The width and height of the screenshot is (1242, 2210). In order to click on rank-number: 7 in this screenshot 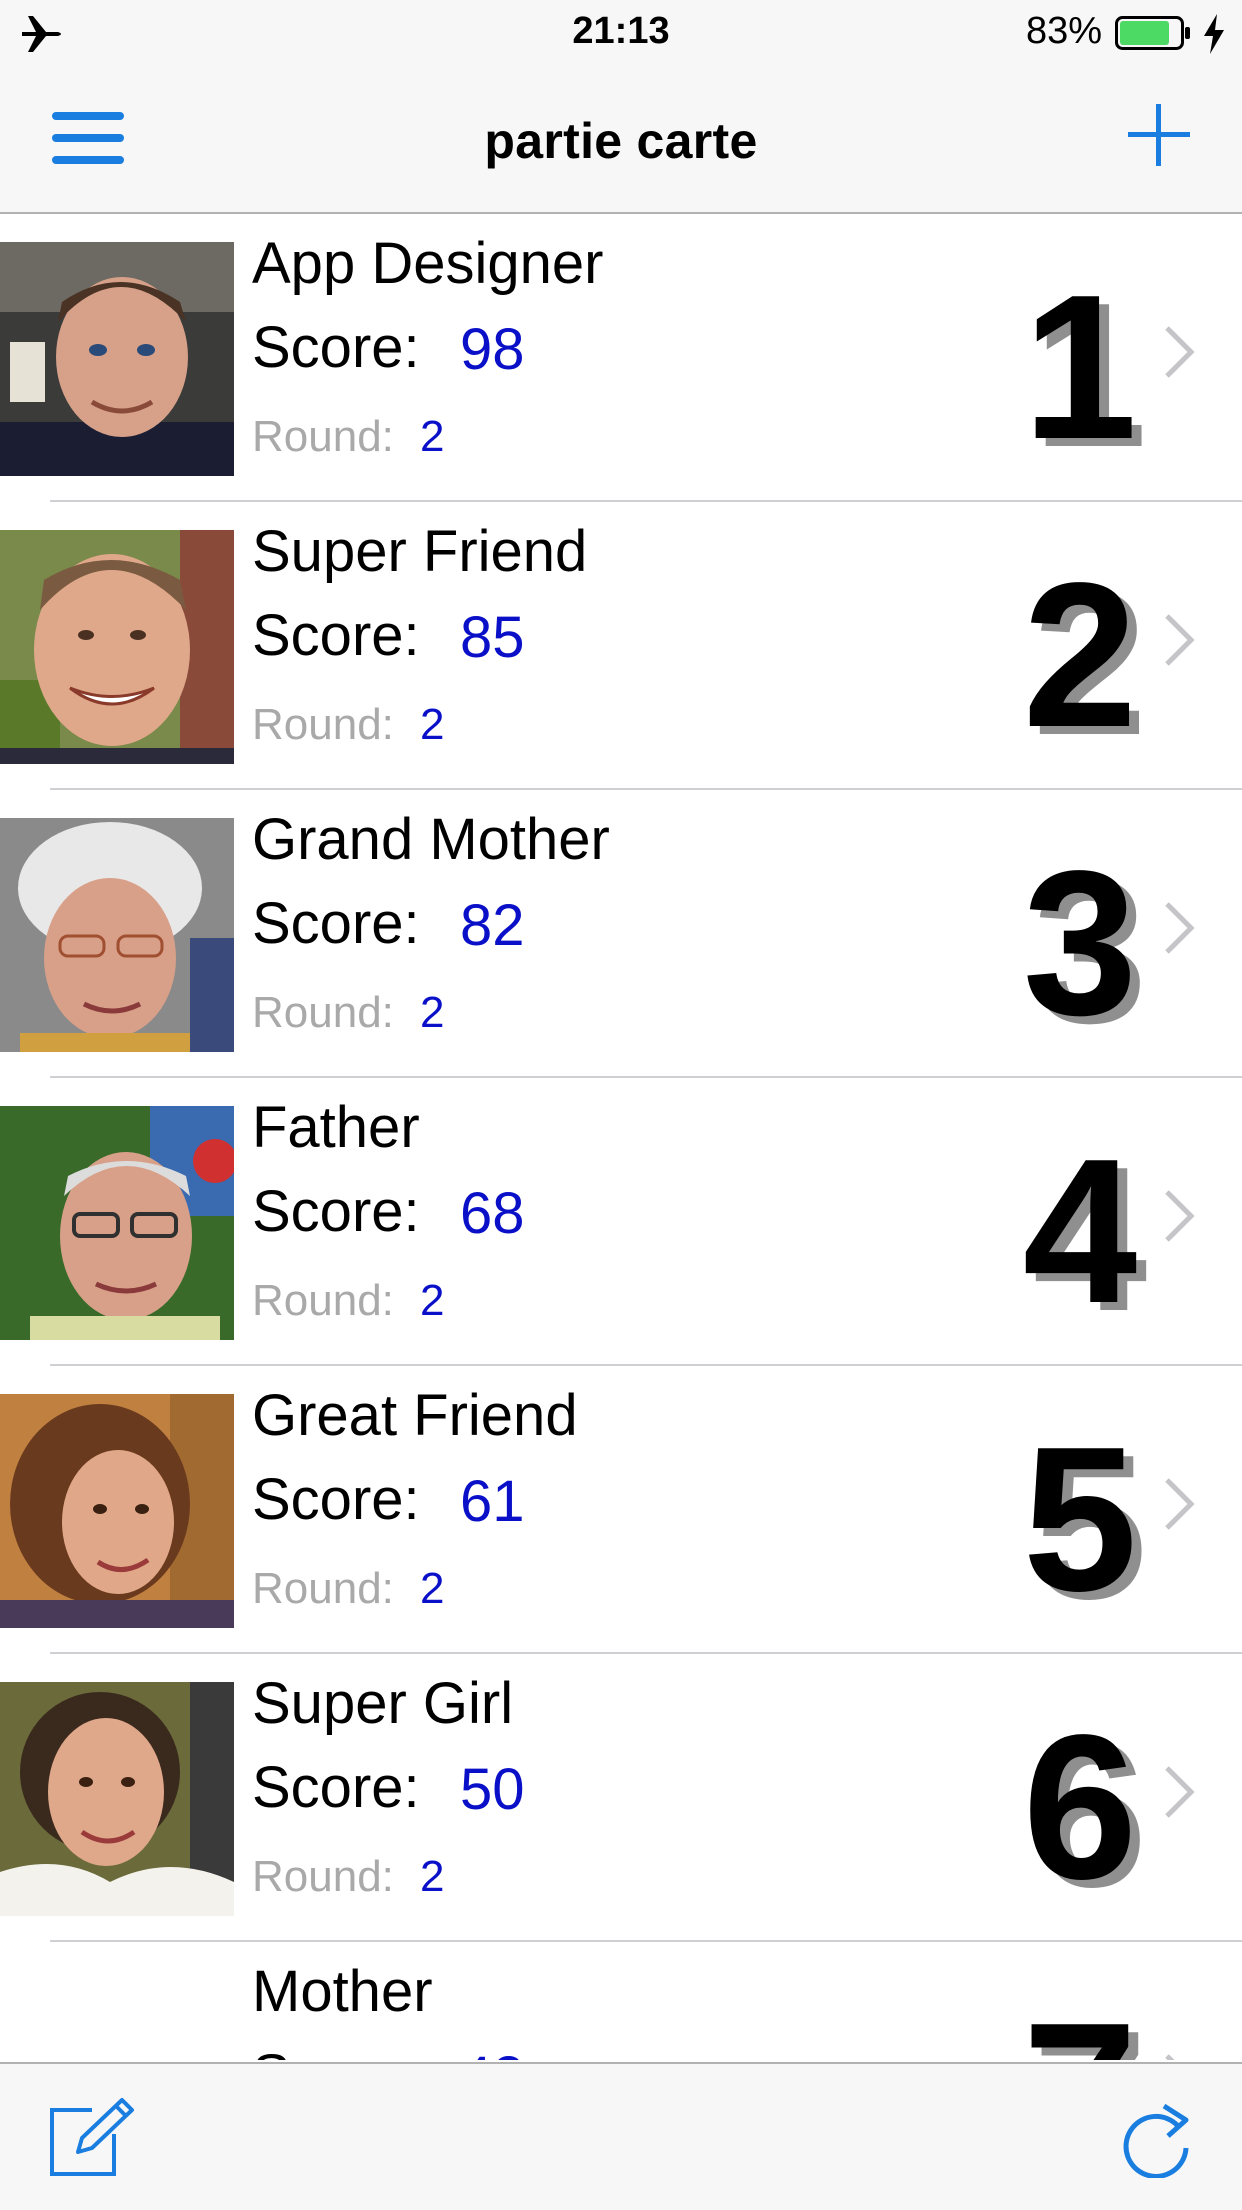, I will do `click(1080, 2026)`.